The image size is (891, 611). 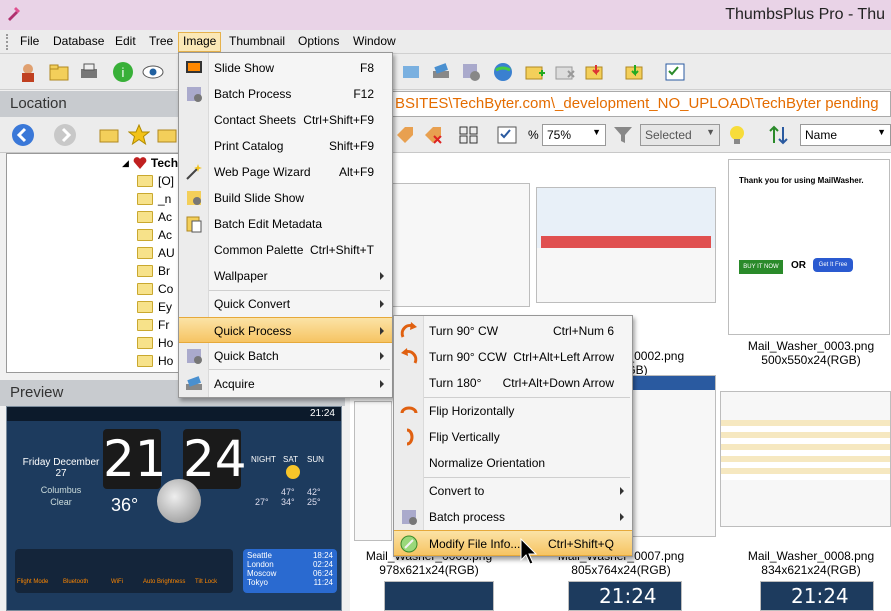 I want to click on menu-item-quick-convert: Quick Convert, so click(x=285, y=304).